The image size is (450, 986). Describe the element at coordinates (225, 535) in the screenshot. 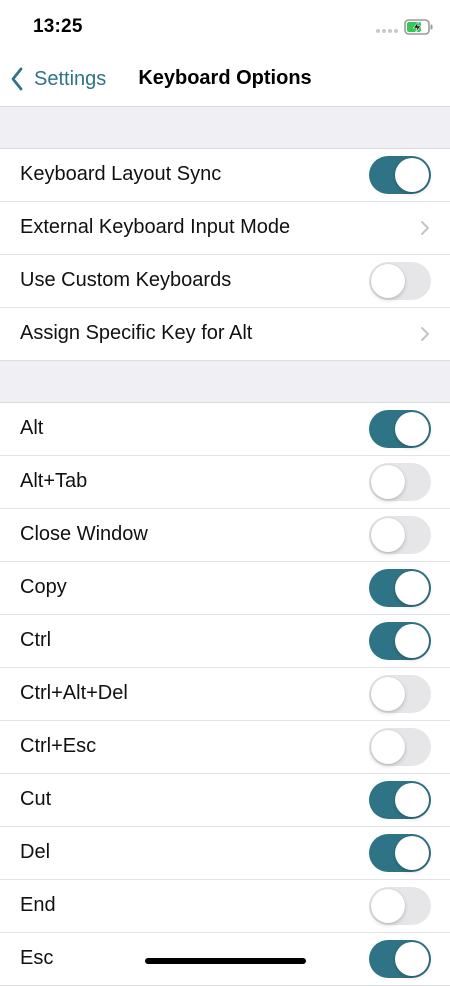

I see `settings-row-close-window: Close Window` at that location.